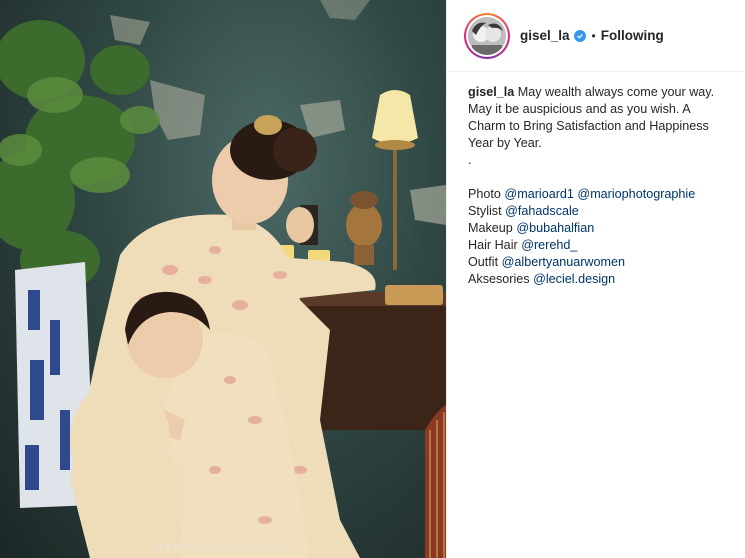  Describe the element at coordinates (223, 547) in the screenshot. I see `photo-watermark: MARIOPHOTOGRAPHIE` at that location.